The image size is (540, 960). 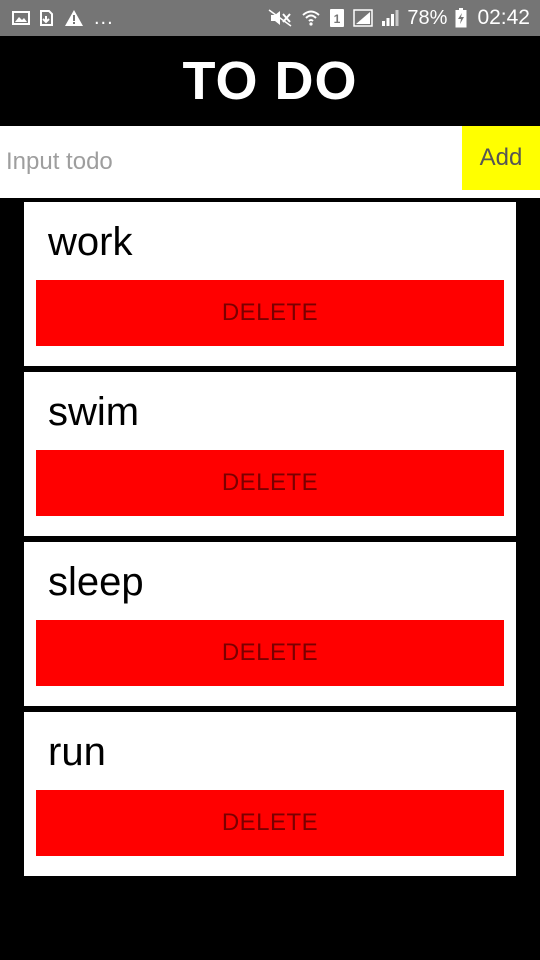 I want to click on todo-item-text: sleep, so click(x=96, y=582).